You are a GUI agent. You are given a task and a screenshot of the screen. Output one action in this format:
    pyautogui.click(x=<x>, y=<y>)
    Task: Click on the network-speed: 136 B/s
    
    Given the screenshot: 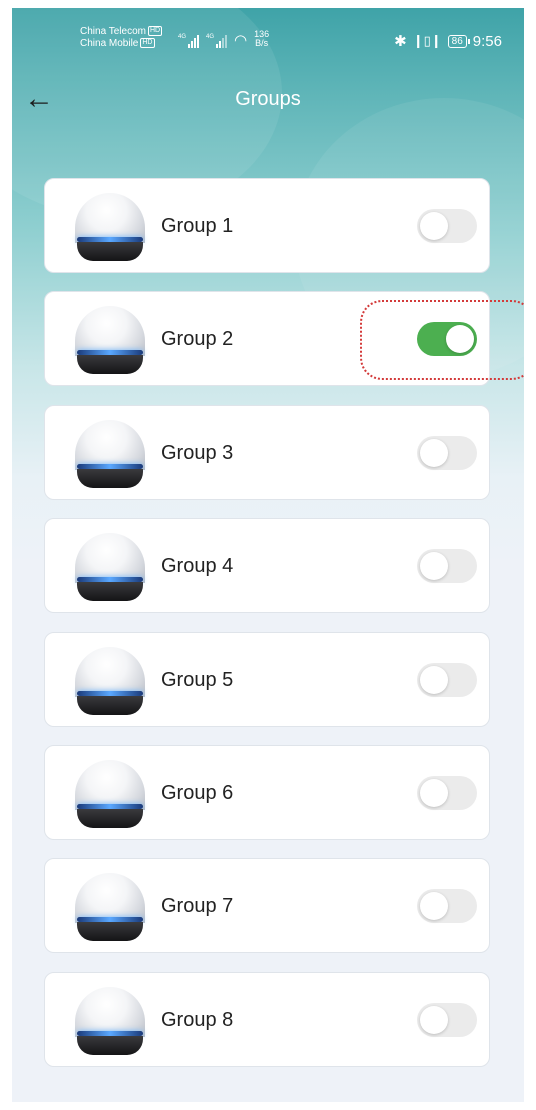 What is the action you would take?
    pyautogui.click(x=262, y=38)
    